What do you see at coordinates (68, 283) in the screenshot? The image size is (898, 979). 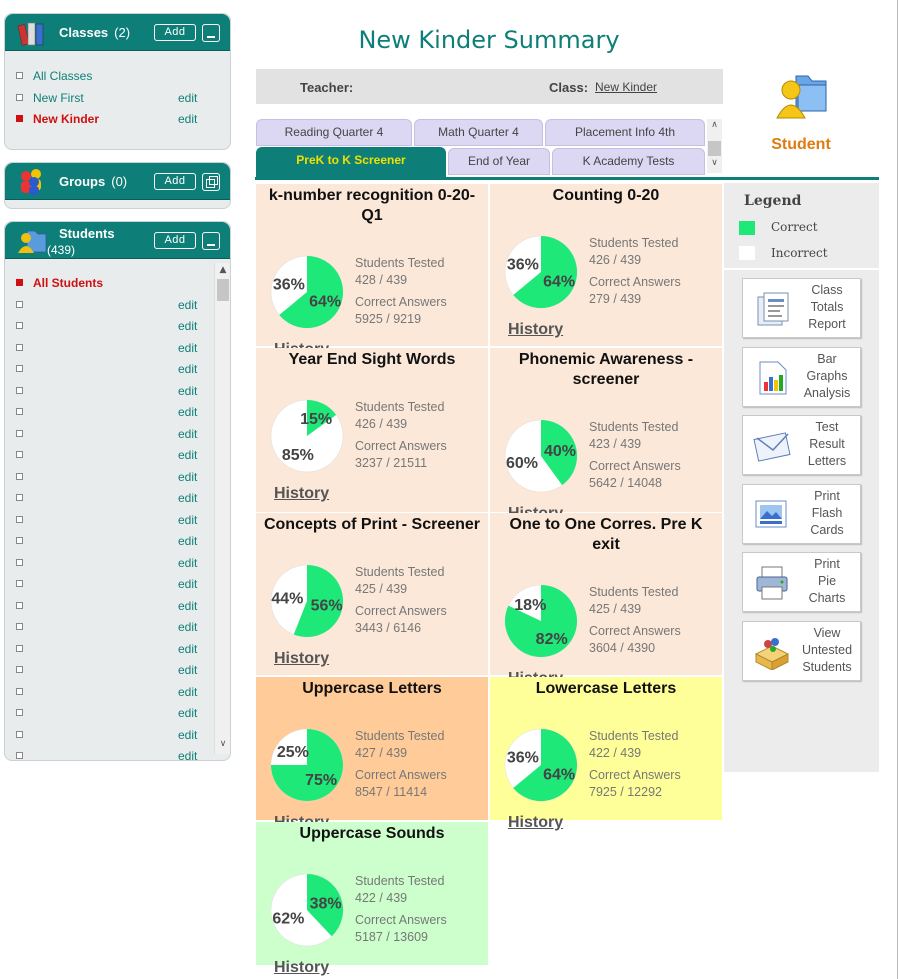 I see `all-students-link: All Students` at bounding box center [68, 283].